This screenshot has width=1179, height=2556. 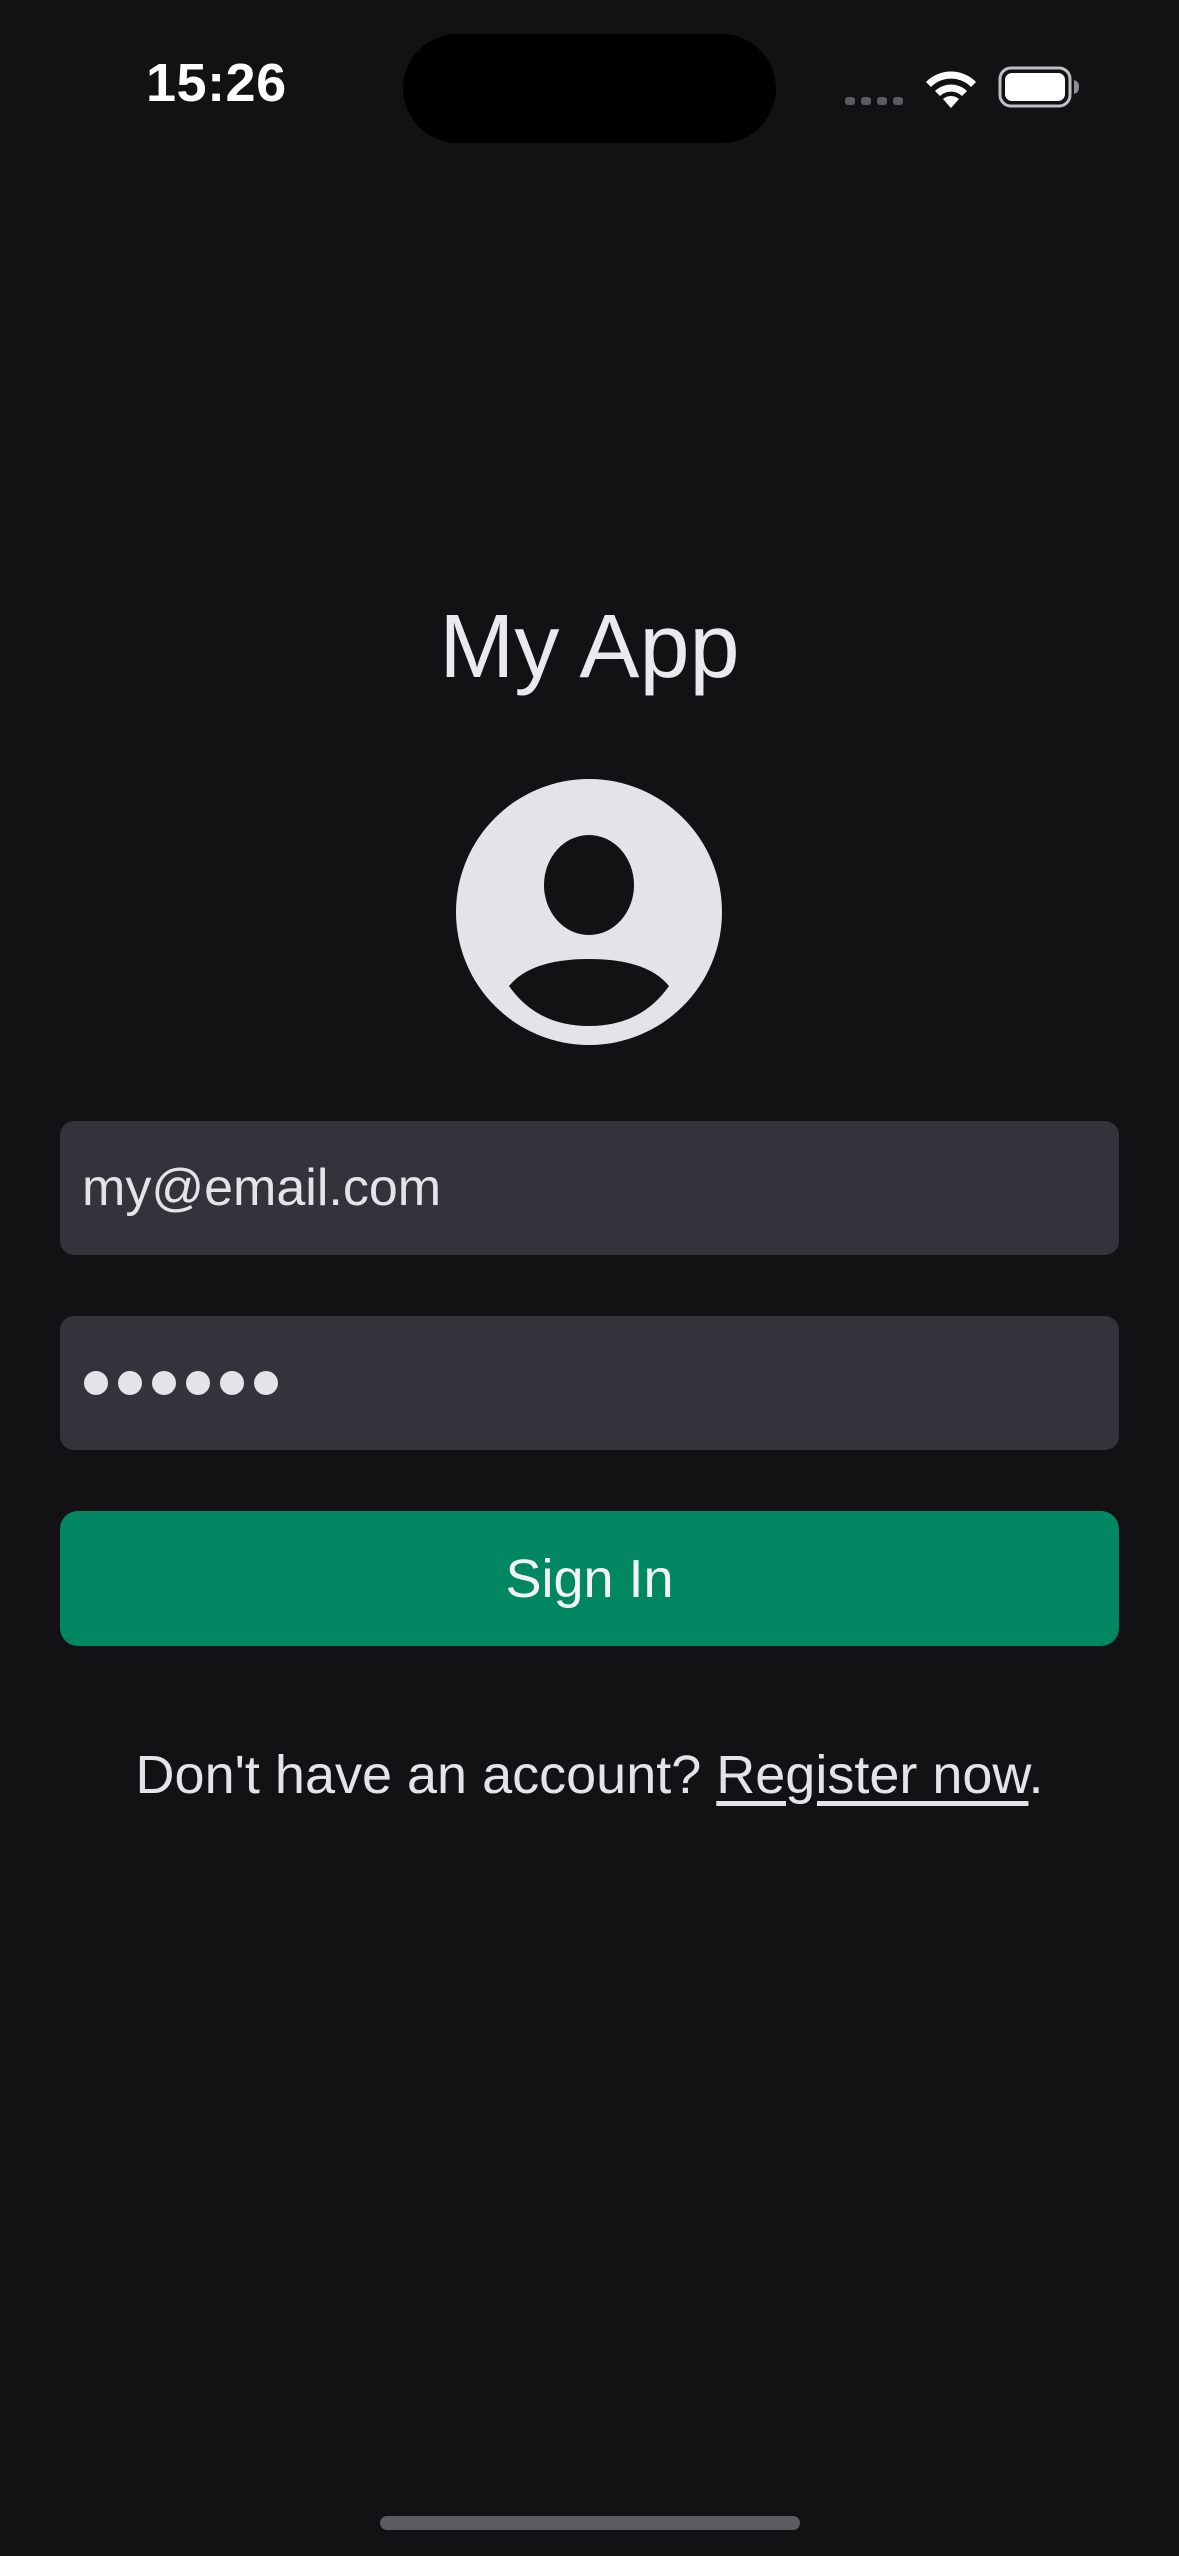 What do you see at coordinates (951, 89) in the screenshot?
I see `wifi-icon` at bounding box center [951, 89].